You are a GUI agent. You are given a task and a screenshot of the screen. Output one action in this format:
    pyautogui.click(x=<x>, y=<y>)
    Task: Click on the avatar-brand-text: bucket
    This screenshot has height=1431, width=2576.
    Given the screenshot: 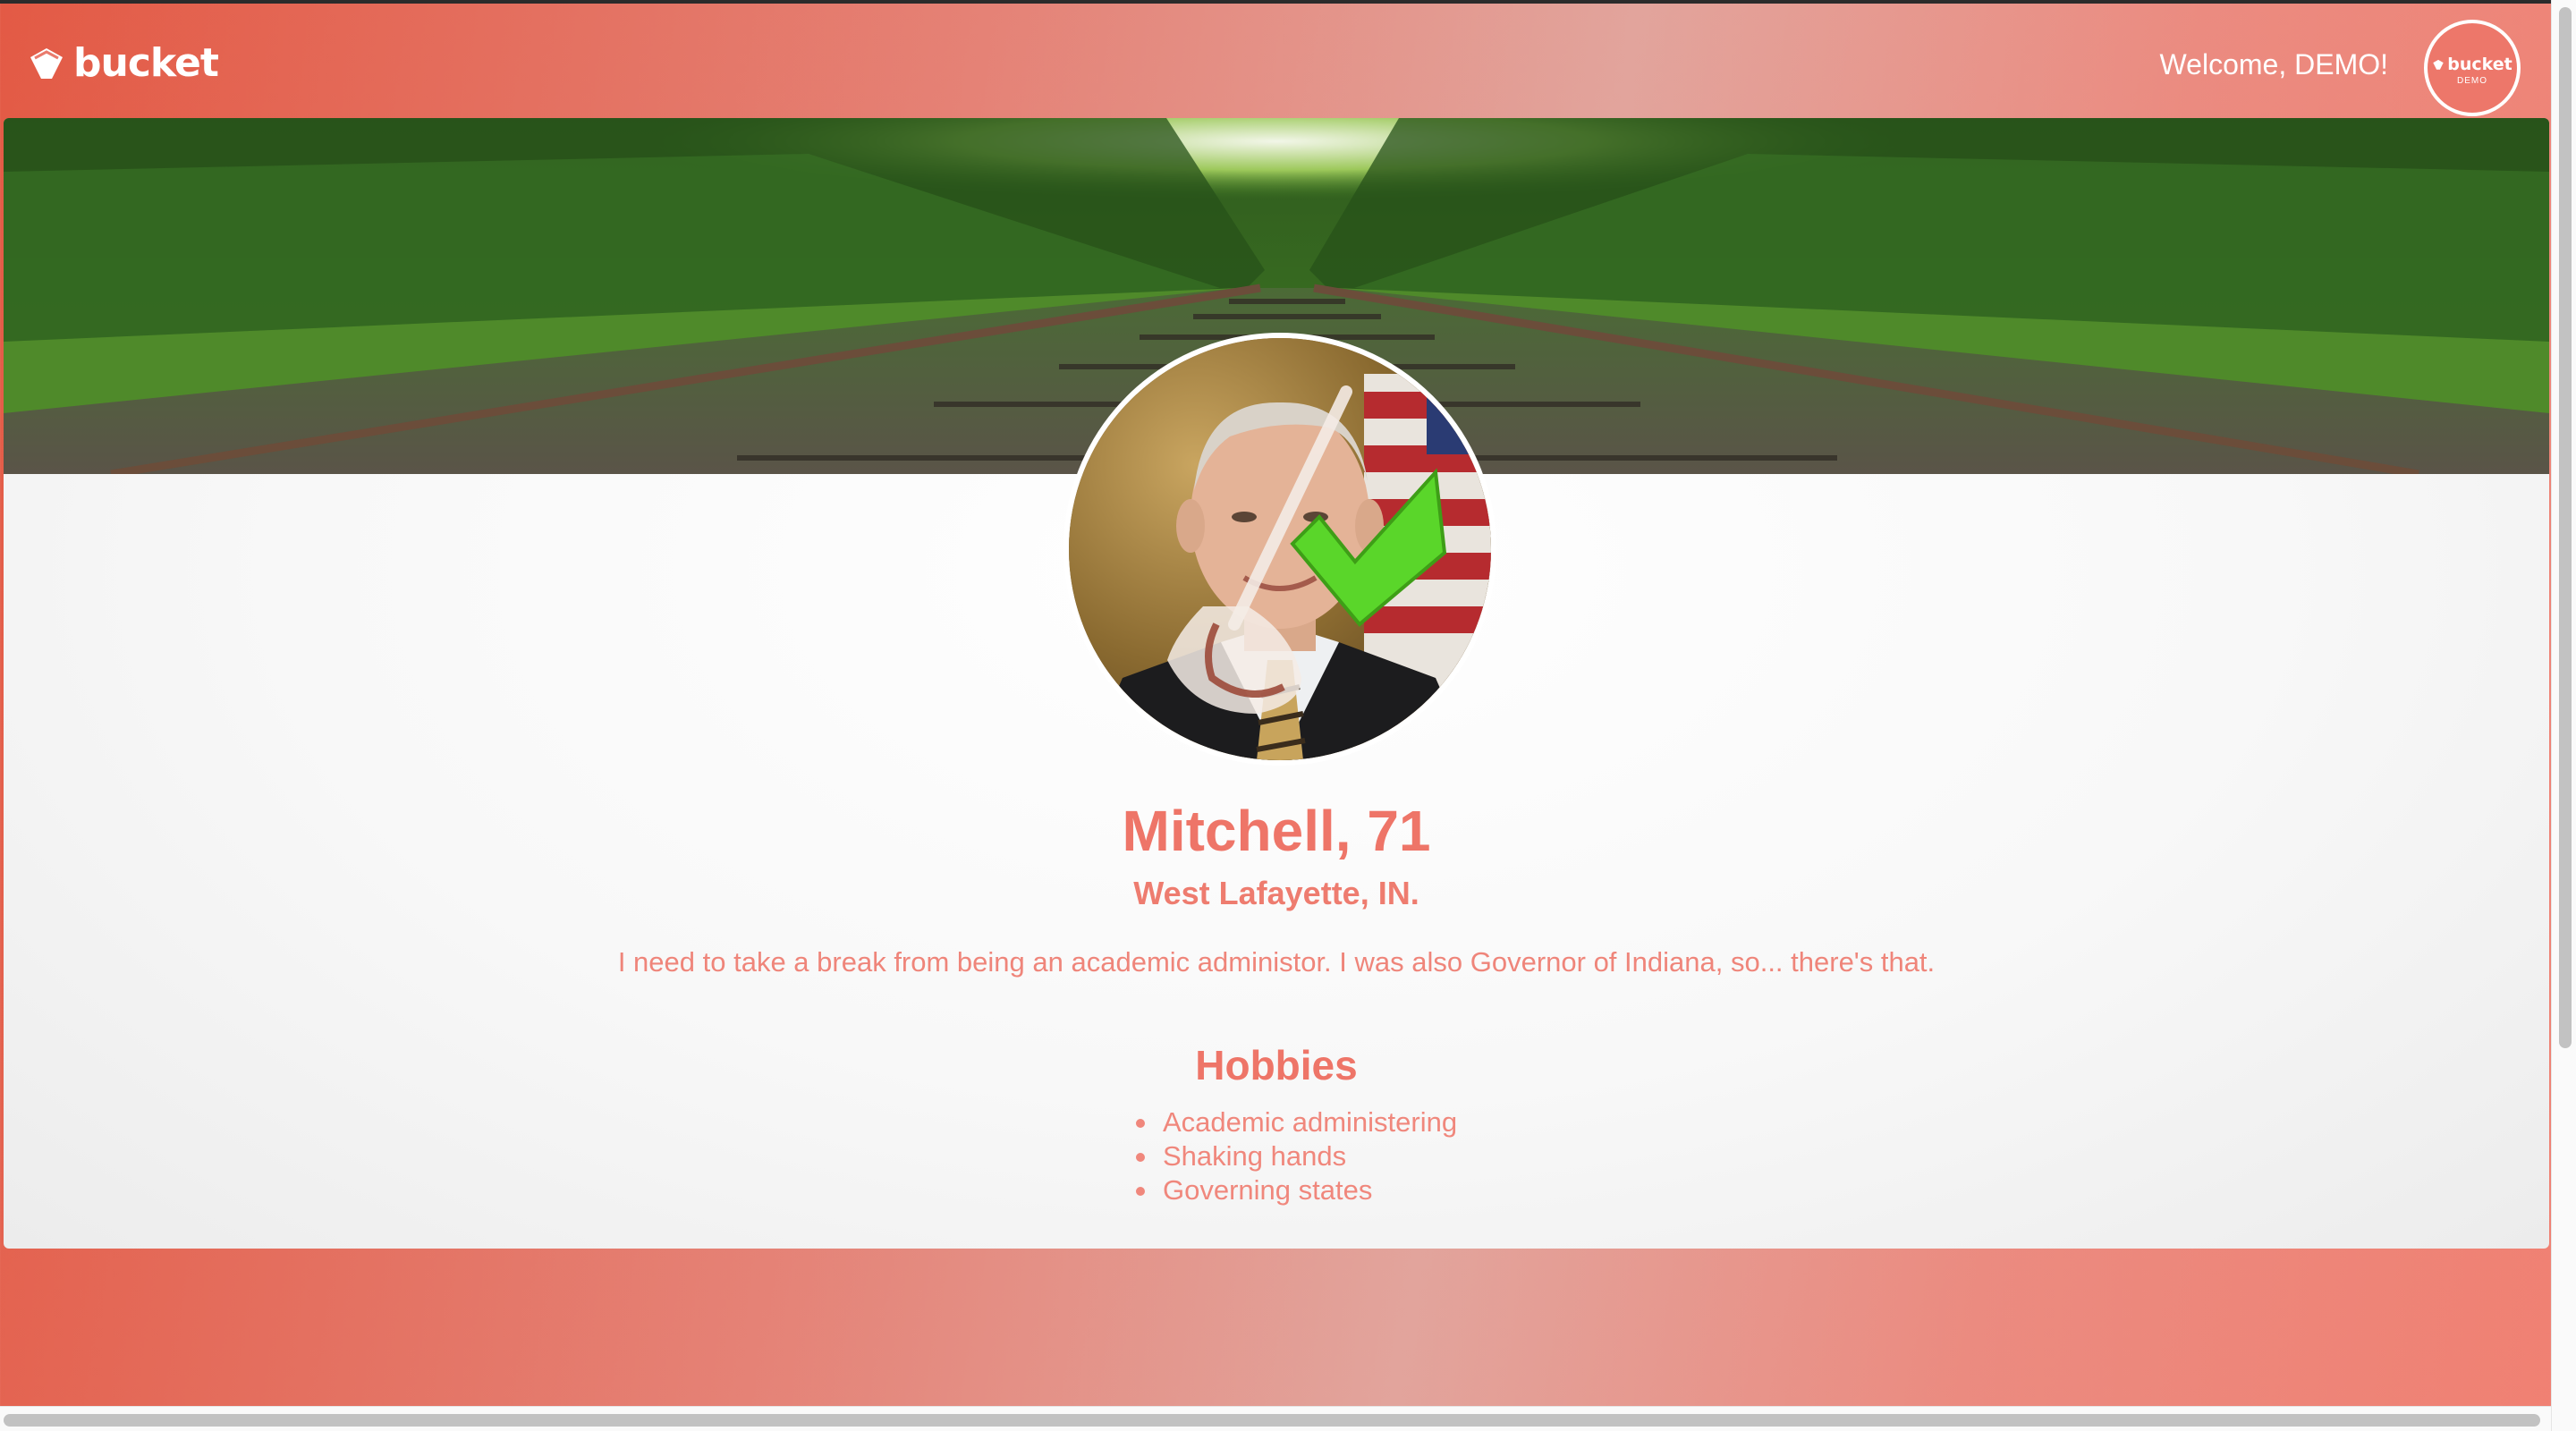 What is the action you would take?
    pyautogui.click(x=2479, y=64)
    